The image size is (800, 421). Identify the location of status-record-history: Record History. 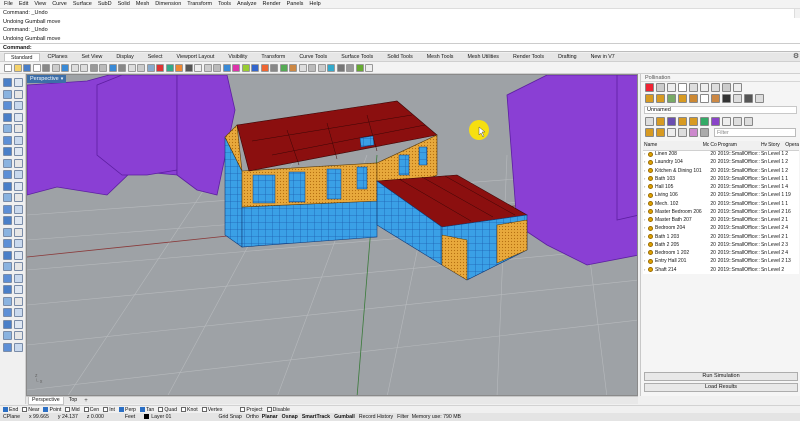
(376, 417).